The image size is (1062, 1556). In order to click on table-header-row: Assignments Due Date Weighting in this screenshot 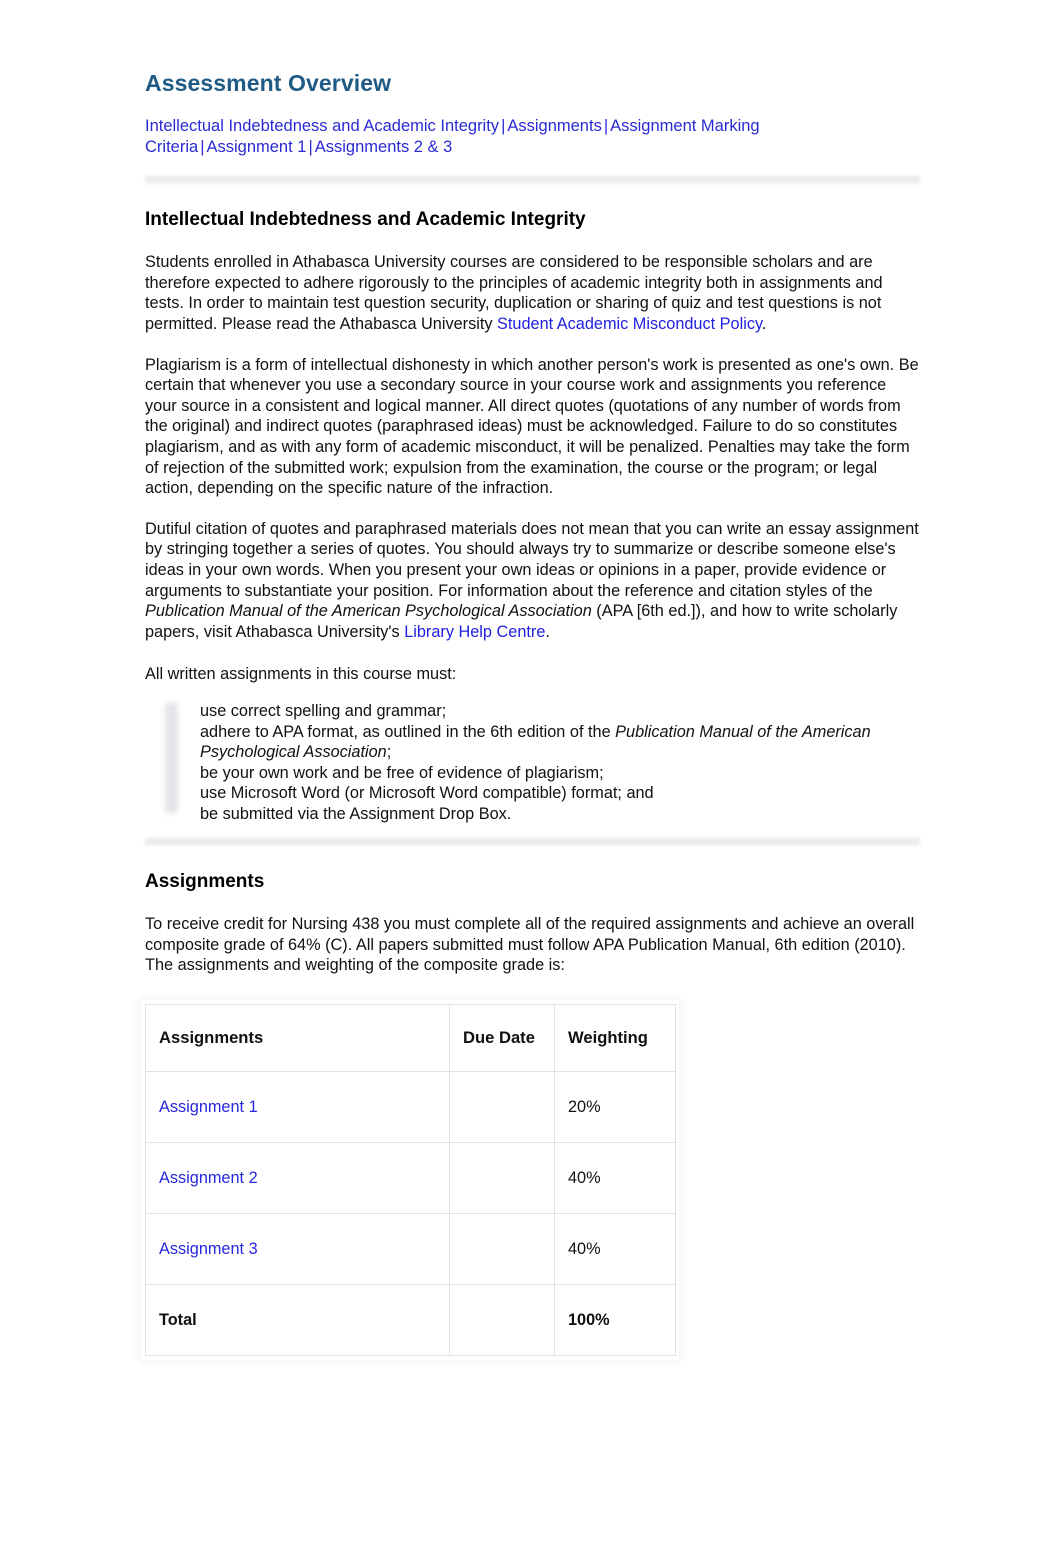, I will do `click(410, 1038)`.